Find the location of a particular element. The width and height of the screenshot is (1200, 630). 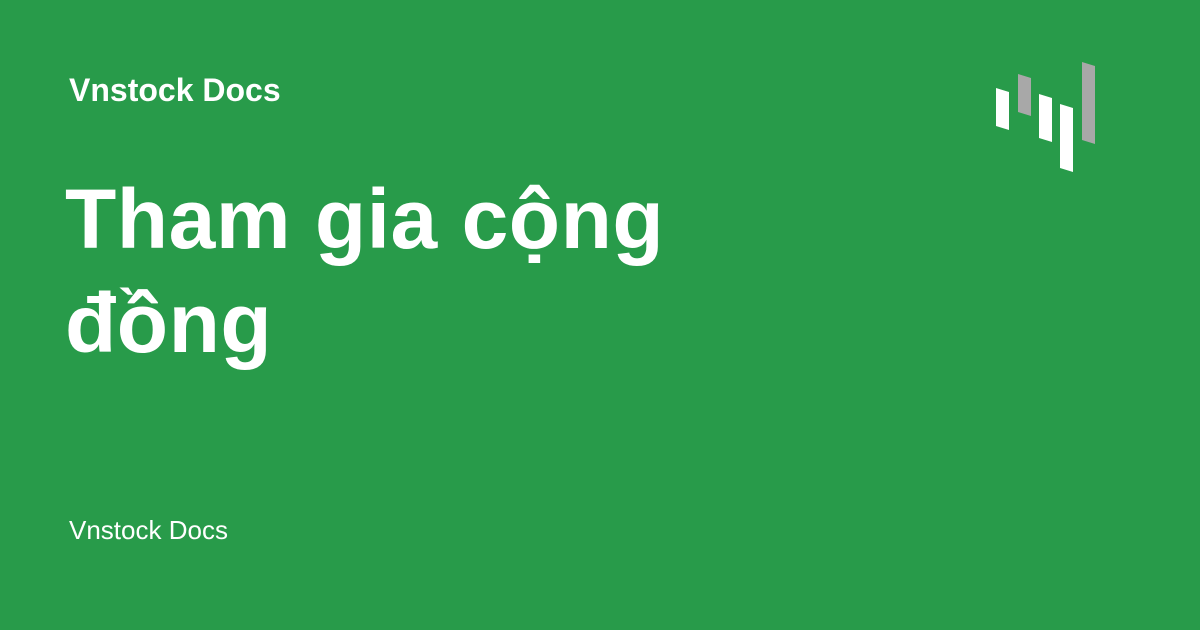

vnstock-logo-icon is located at coordinates (1045, 117).